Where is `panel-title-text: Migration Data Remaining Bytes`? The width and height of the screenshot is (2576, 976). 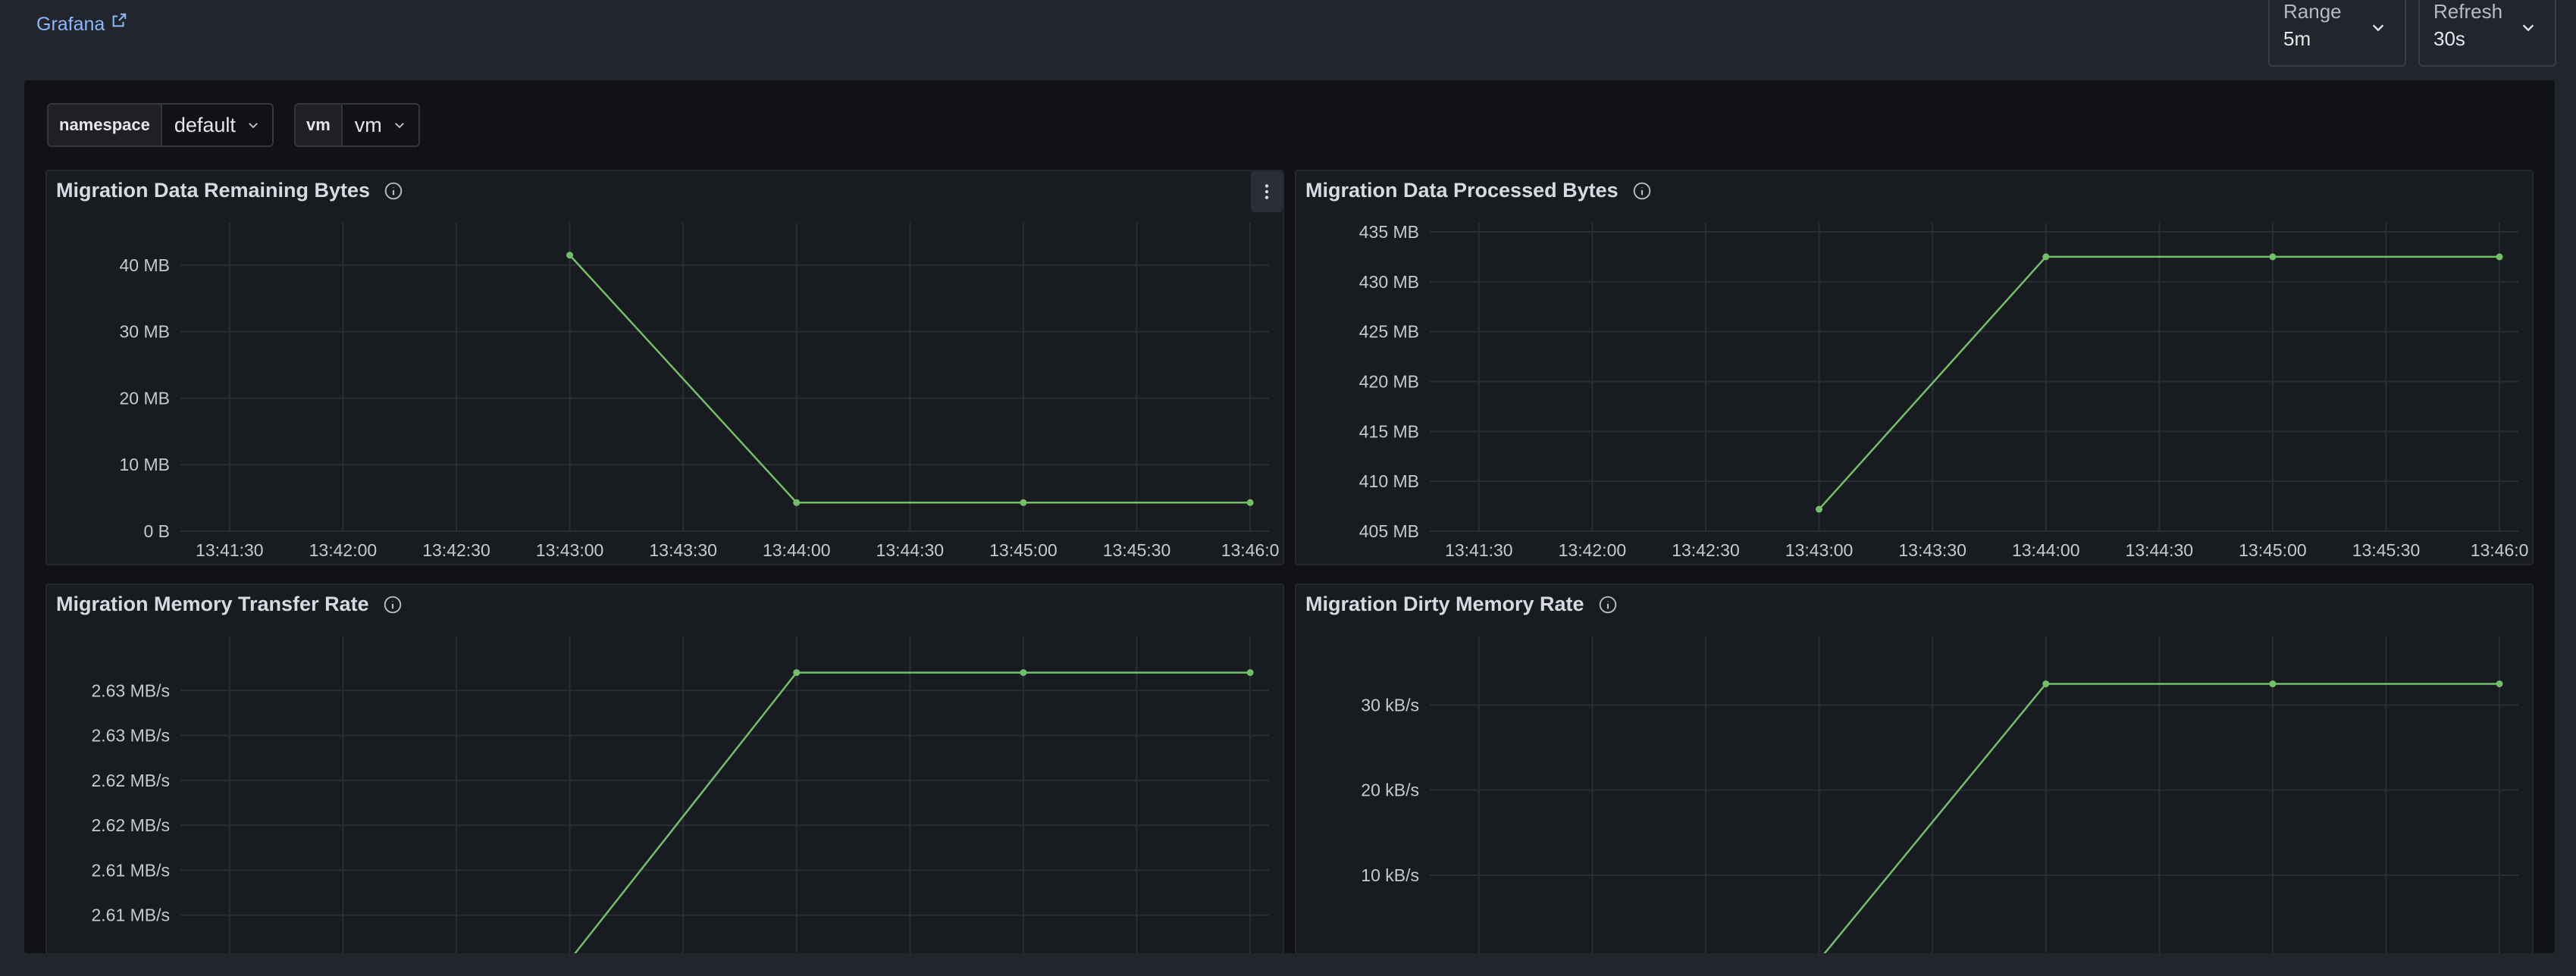 panel-title-text: Migration Data Remaining Bytes is located at coordinates (214, 190).